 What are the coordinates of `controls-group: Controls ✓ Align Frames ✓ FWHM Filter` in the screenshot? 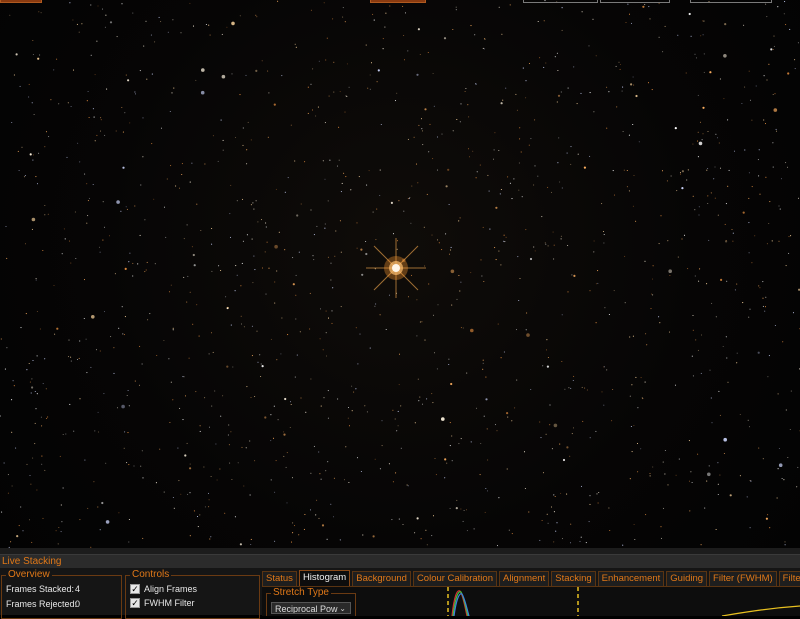 It's located at (192, 594).